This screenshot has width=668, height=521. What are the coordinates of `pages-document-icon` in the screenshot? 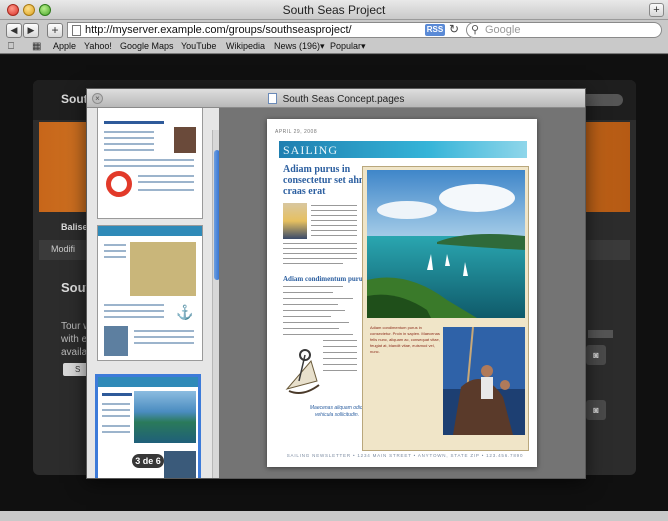 It's located at (272, 98).